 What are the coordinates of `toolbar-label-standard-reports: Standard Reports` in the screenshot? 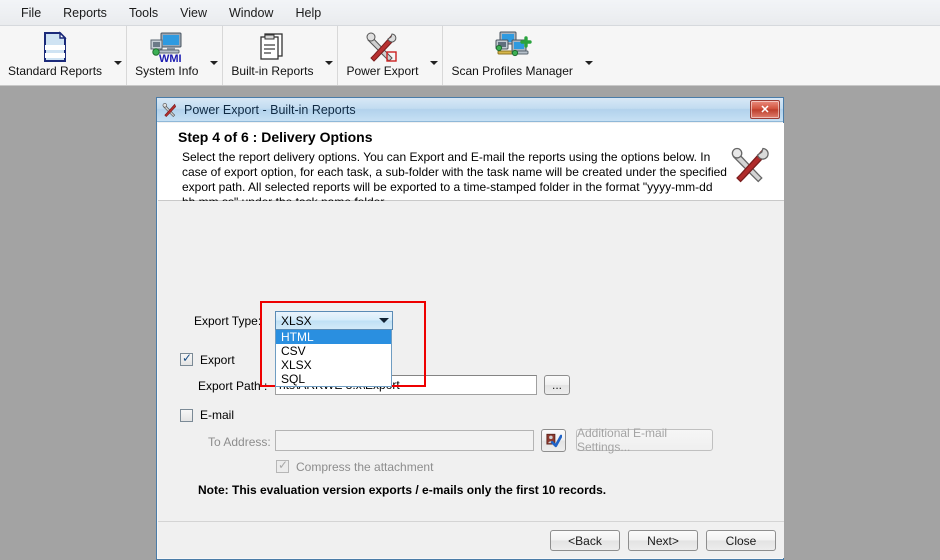 It's located at (55, 71).